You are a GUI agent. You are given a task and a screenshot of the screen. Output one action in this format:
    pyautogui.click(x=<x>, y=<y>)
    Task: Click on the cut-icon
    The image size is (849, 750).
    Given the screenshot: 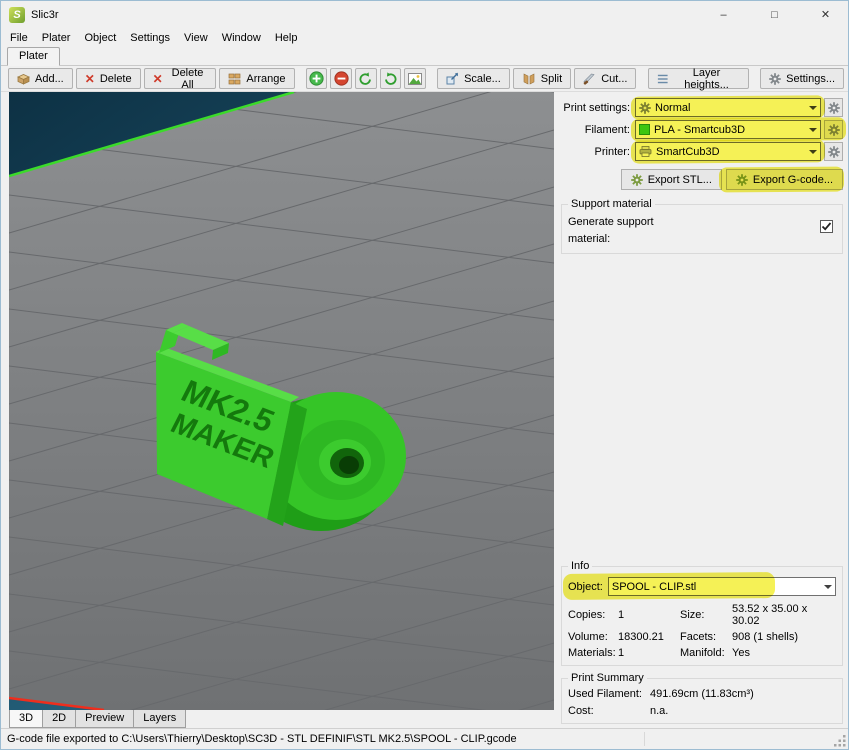 What is the action you would take?
    pyautogui.click(x=589, y=79)
    